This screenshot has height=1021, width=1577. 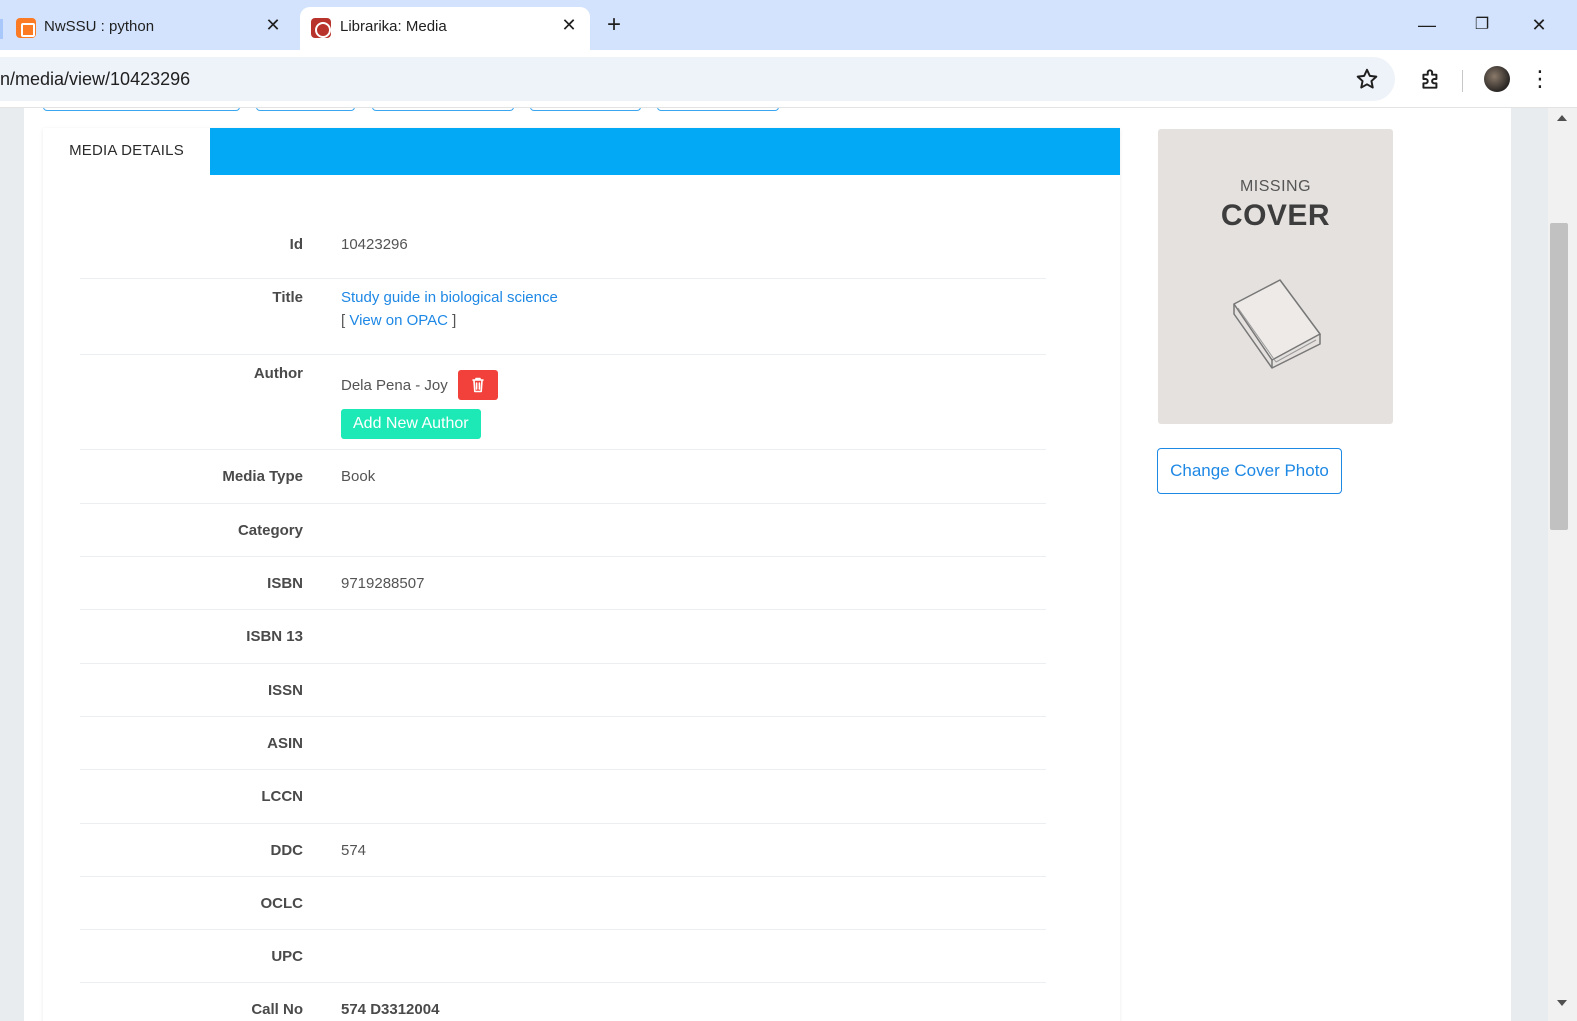 I want to click on detail-value: 10423296, so click(x=374, y=244).